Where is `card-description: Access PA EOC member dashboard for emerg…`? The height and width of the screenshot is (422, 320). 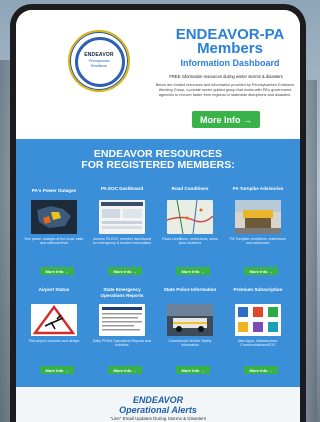
card-description: Access PA EOC member dashboard for emerg… is located at coordinates (122, 241).